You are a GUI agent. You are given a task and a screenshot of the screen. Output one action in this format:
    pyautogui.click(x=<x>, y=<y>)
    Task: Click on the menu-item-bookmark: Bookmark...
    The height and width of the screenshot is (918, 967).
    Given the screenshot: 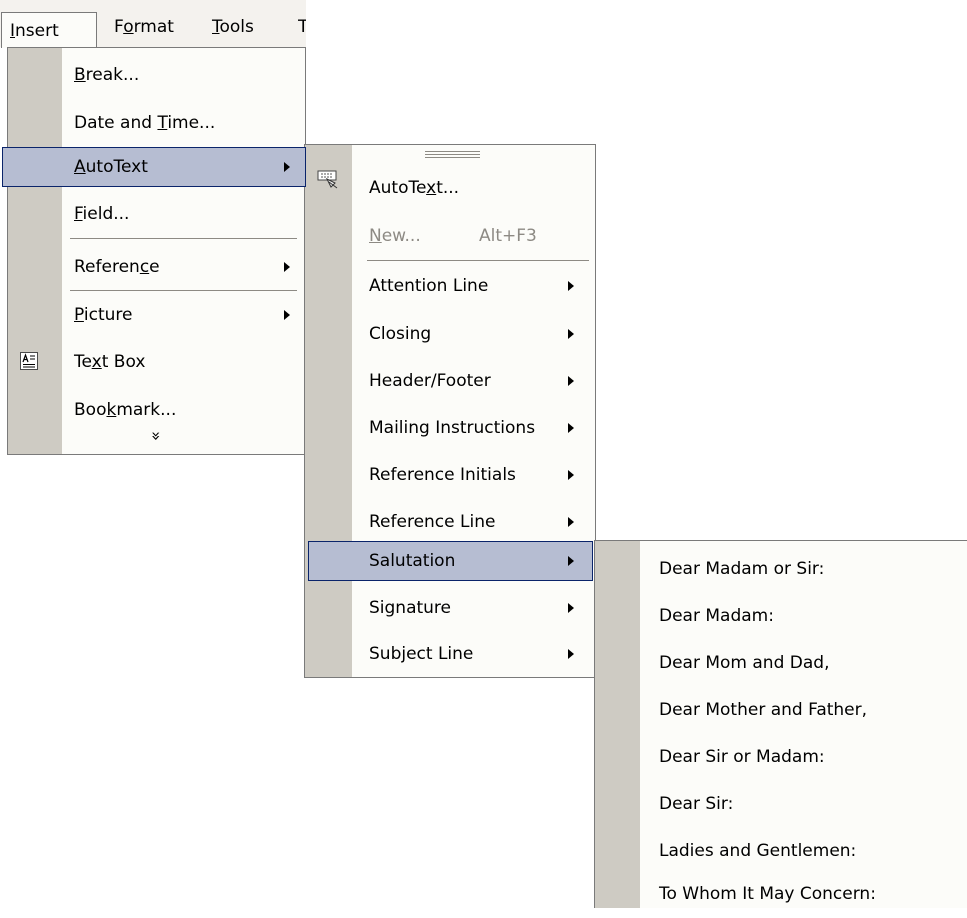 What is the action you would take?
    pyautogui.click(x=156, y=406)
    